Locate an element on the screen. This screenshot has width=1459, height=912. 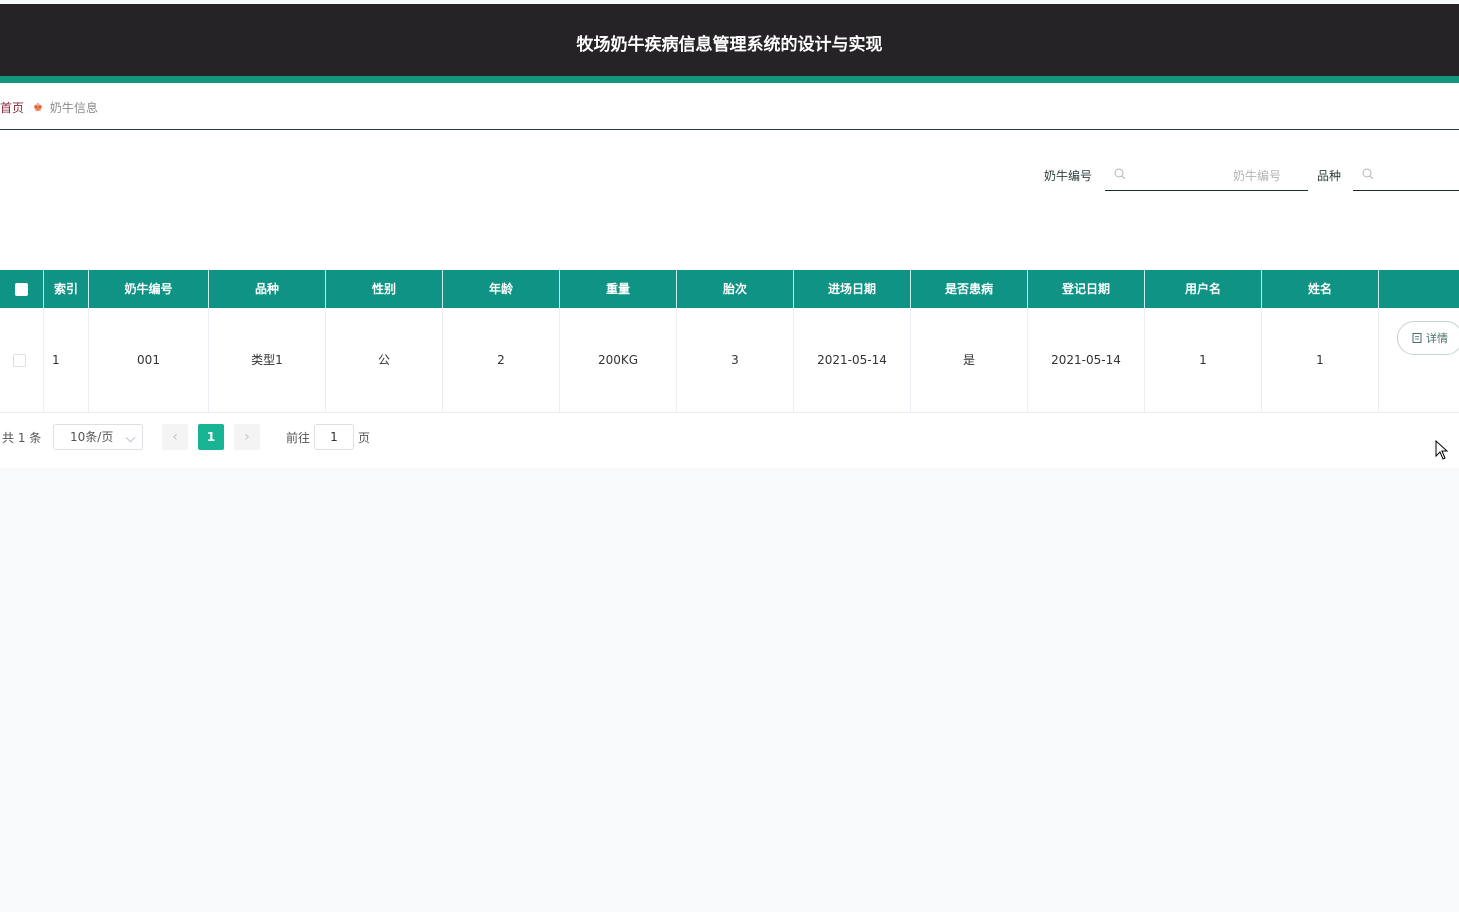
page-size-select: 10条/页 is located at coordinates (98, 437).